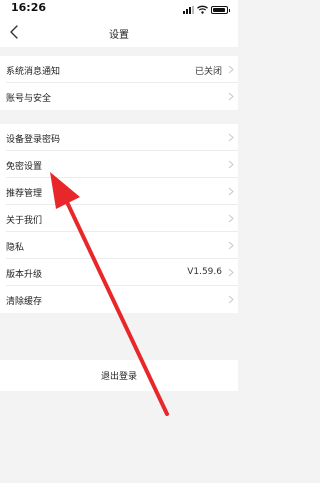 The width and height of the screenshot is (320, 483). Describe the element at coordinates (119, 9) in the screenshot. I see `status-bar: 16:26` at that location.